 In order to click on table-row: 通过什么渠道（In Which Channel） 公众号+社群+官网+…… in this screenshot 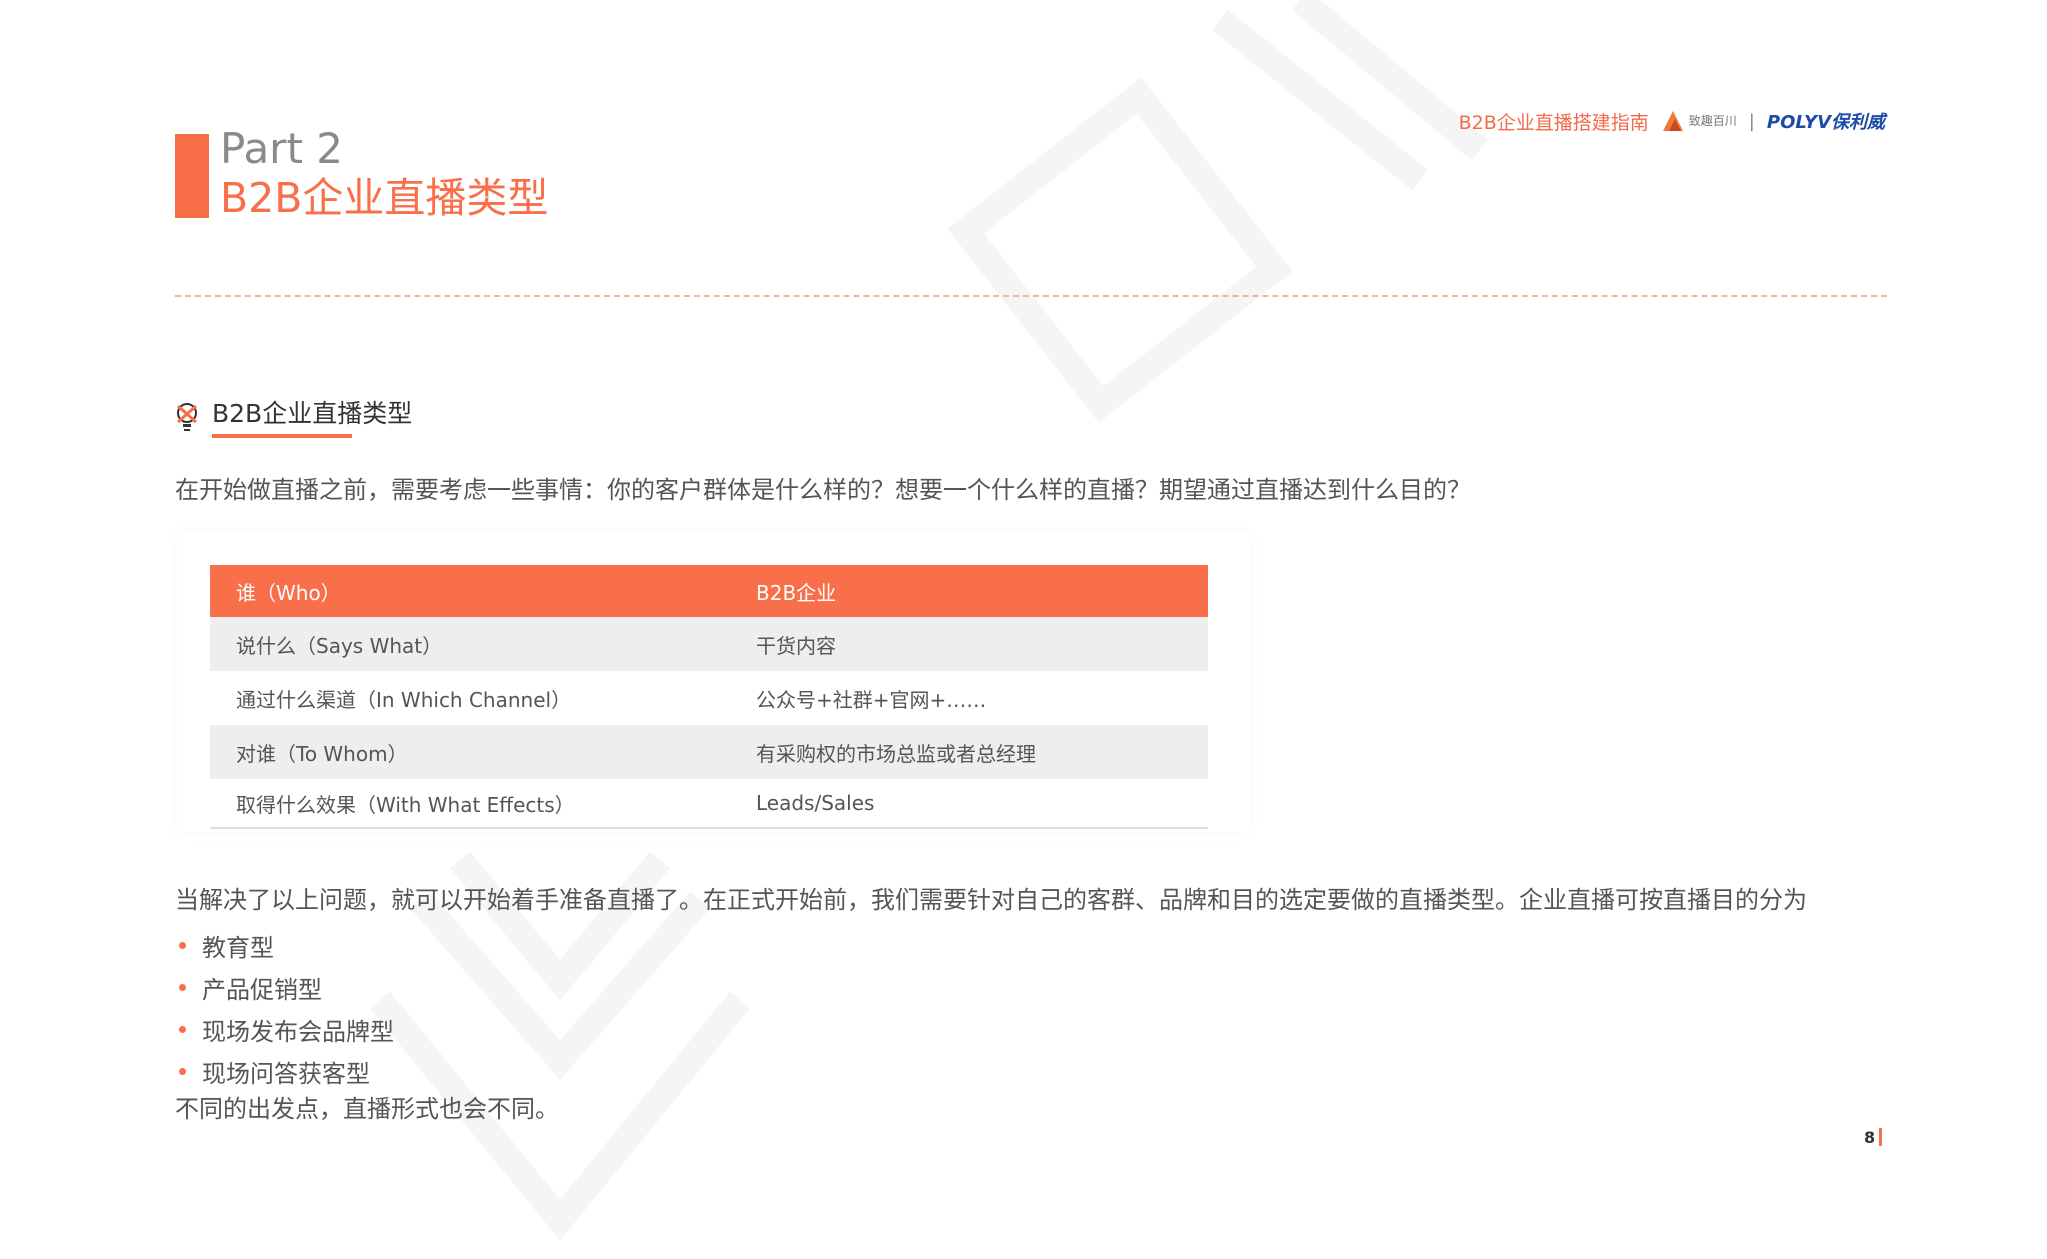, I will do `click(709, 698)`.